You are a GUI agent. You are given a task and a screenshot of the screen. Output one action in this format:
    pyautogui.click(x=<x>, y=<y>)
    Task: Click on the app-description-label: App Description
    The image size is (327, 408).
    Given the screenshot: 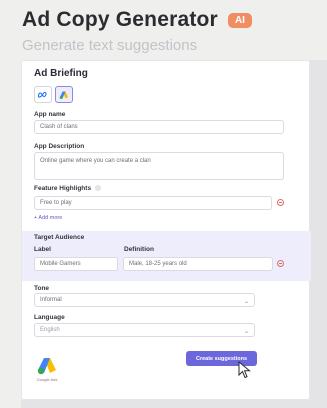 What is the action you would take?
    pyautogui.click(x=59, y=146)
    